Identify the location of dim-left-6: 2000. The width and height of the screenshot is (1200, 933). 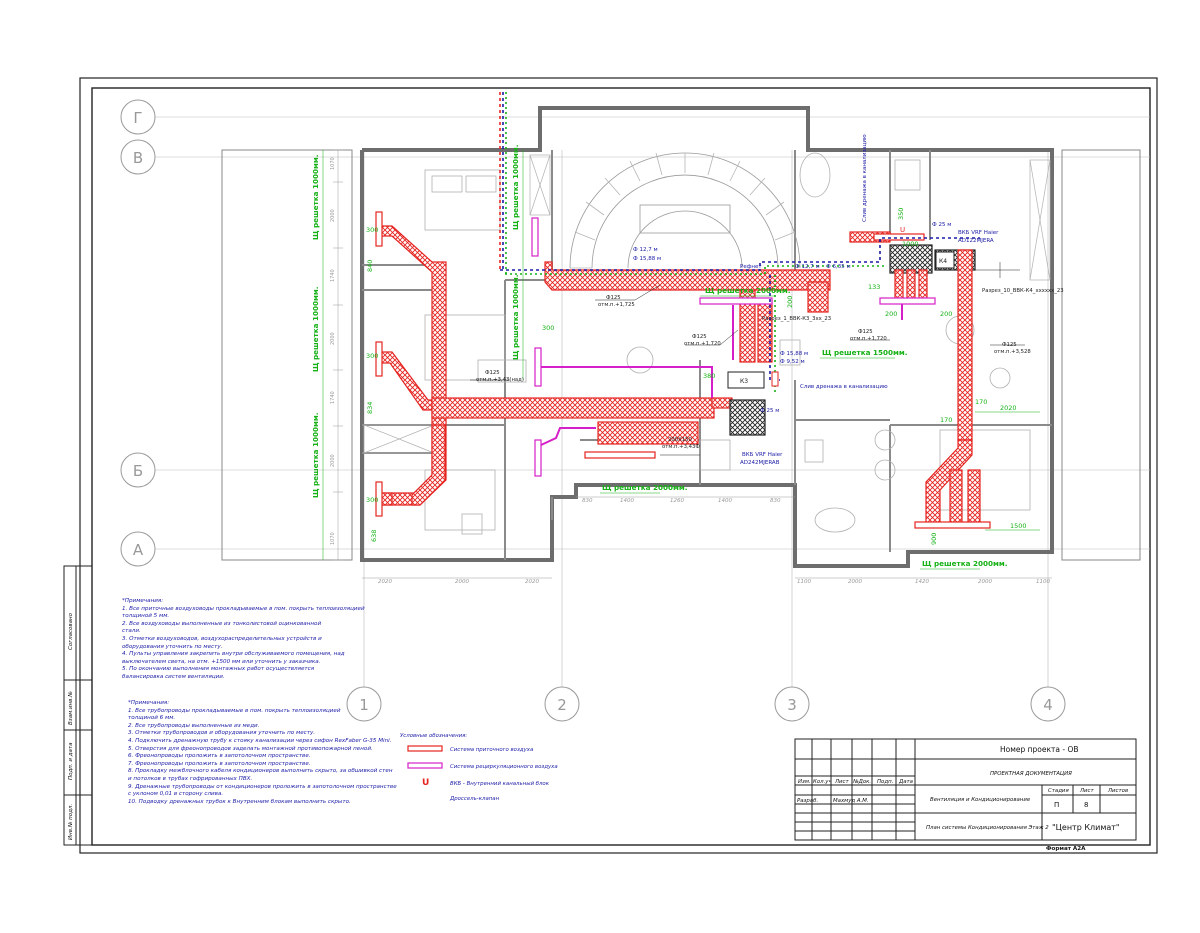
(333, 460).